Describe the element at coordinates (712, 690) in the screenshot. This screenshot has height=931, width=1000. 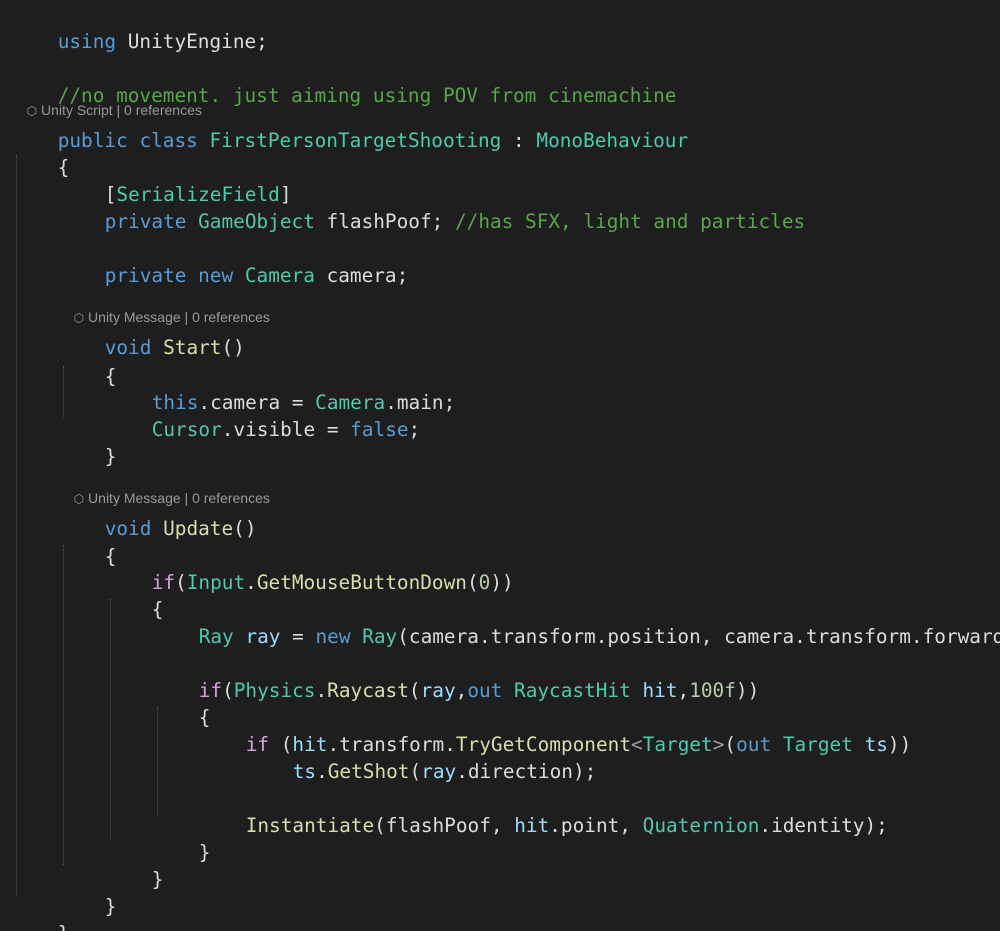
I see `number-token: 100f` at that location.